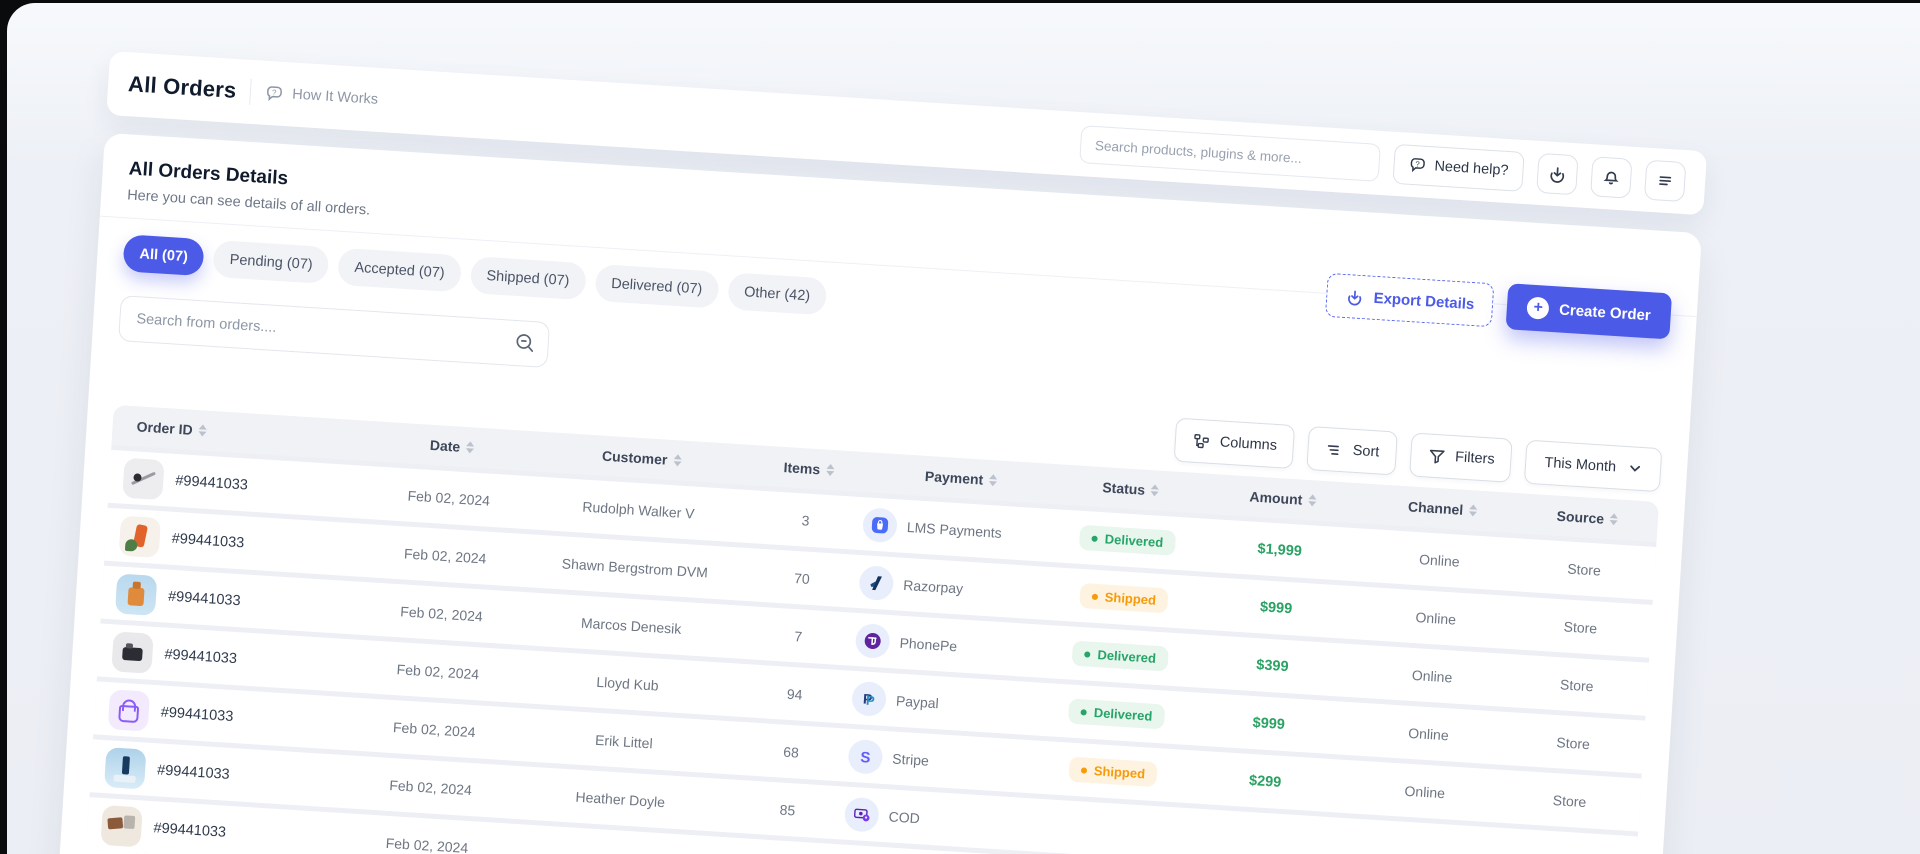 The image size is (1920, 854). Describe the element at coordinates (861, 814) in the screenshot. I see `cod-icon` at that location.